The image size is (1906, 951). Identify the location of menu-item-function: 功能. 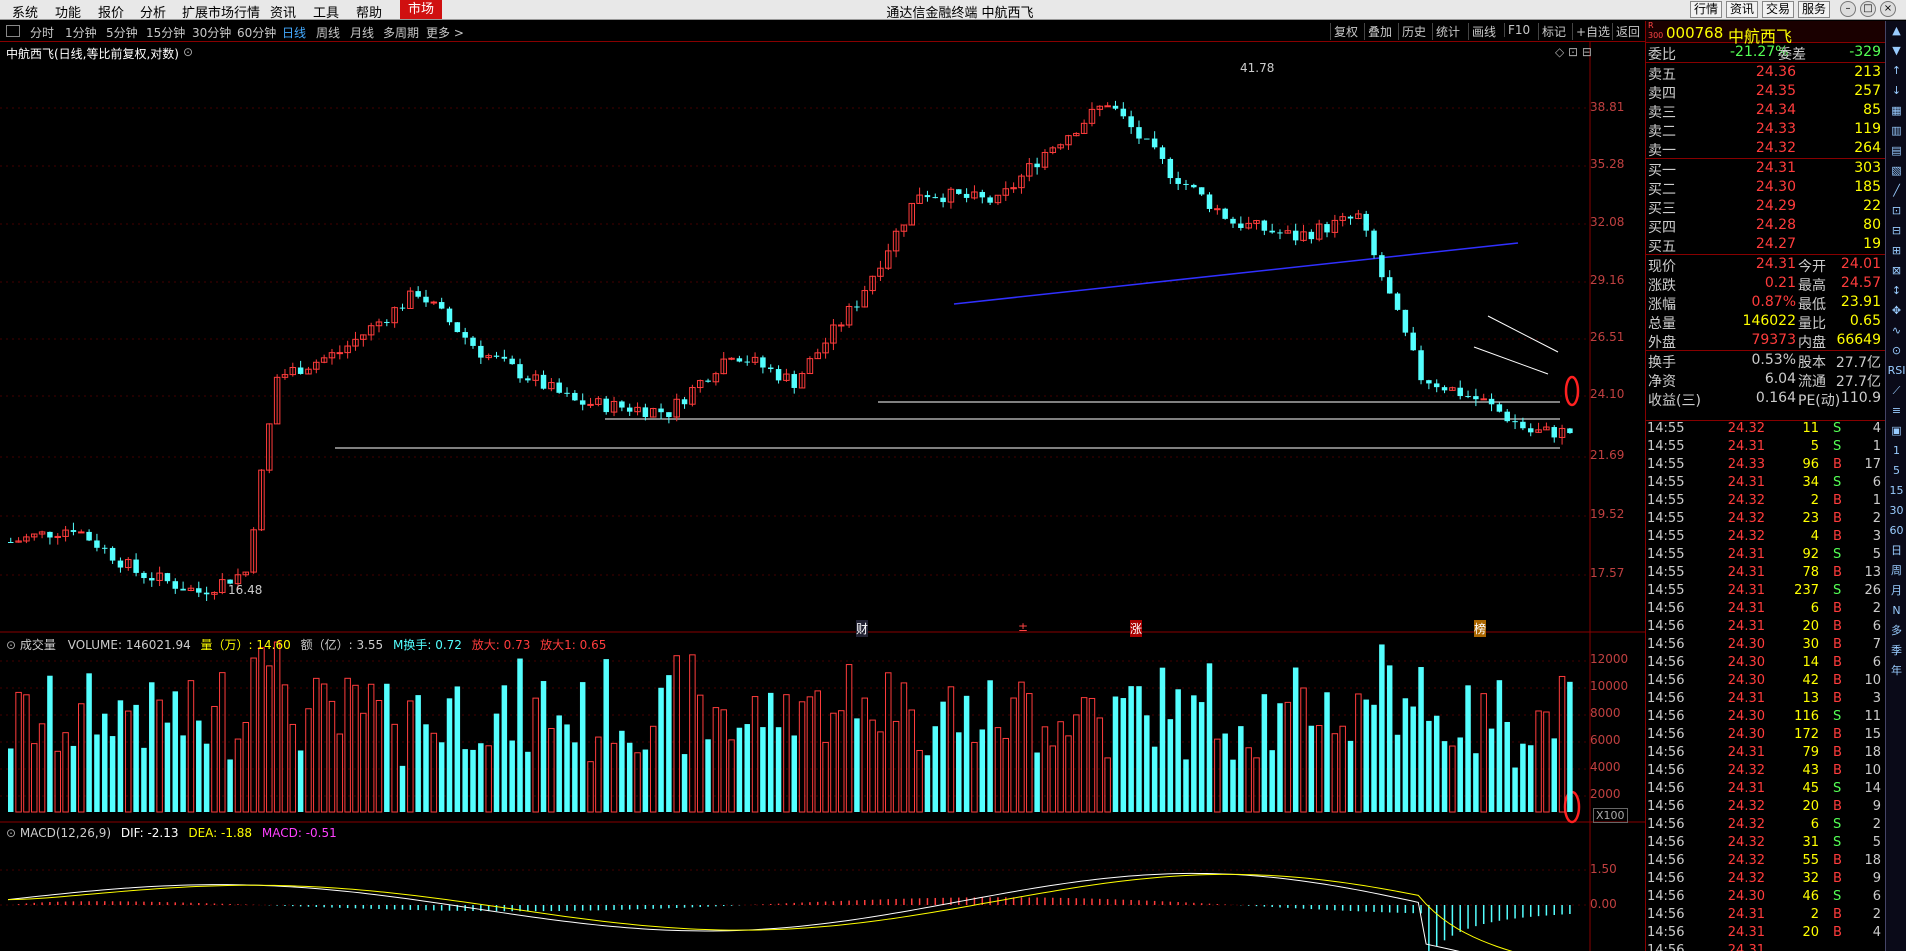
(68, 11).